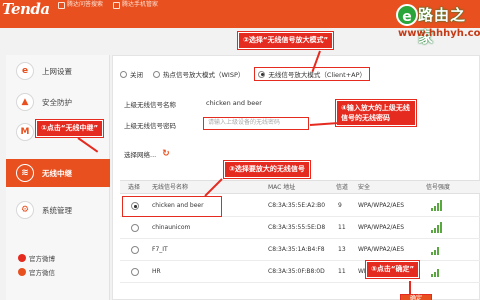 The image size is (480, 300). I want to click on sidebar-item-internet: e 上网设置, so click(58, 71).